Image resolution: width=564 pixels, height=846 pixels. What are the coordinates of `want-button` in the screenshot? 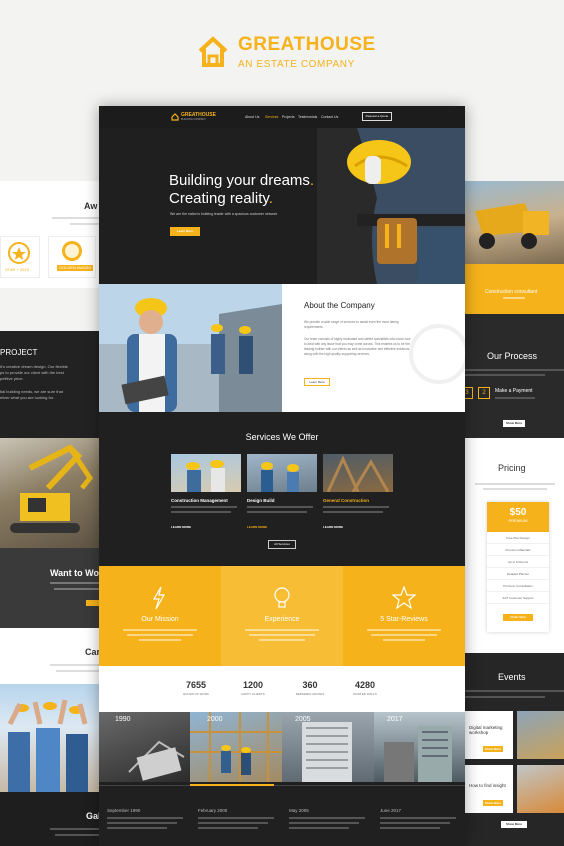 It's located at (92, 603).